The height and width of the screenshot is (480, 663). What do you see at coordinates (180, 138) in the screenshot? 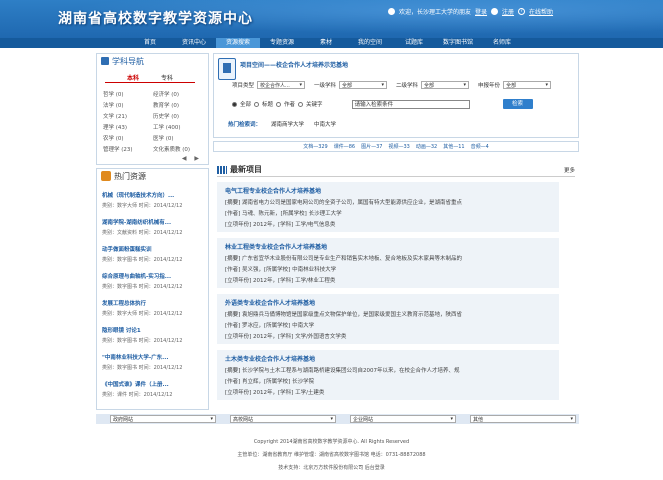
I see `subject-link: 医学 (0)` at bounding box center [180, 138].